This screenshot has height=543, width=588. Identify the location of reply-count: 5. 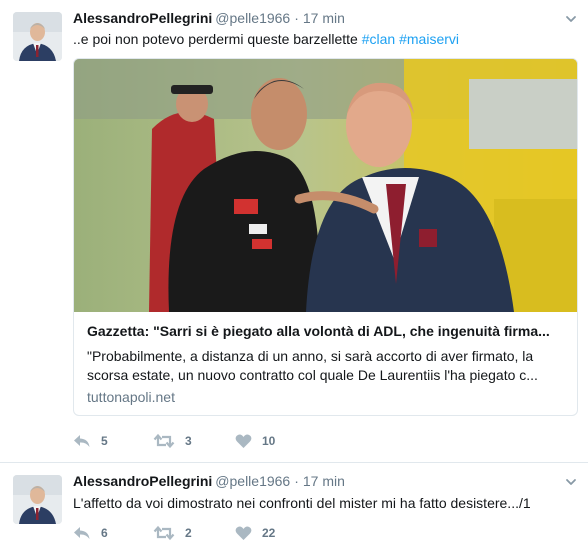
(104, 441).